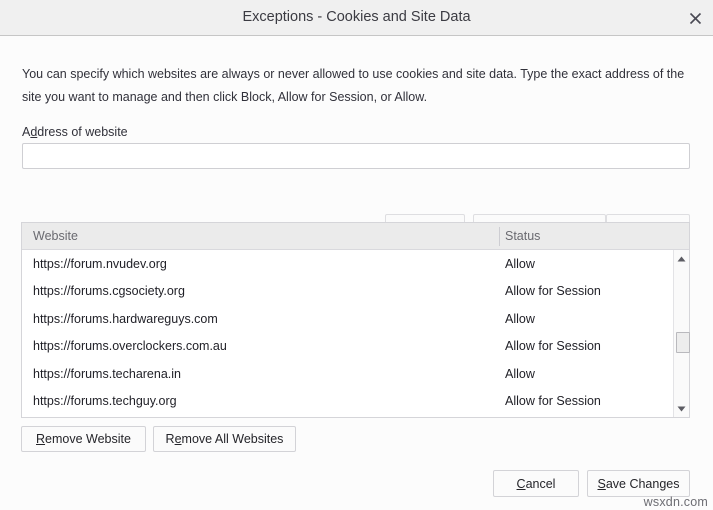 This screenshot has width=713, height=510. I want to click on cell-website: https://forums.cgsociety.org, so click(109, 291).